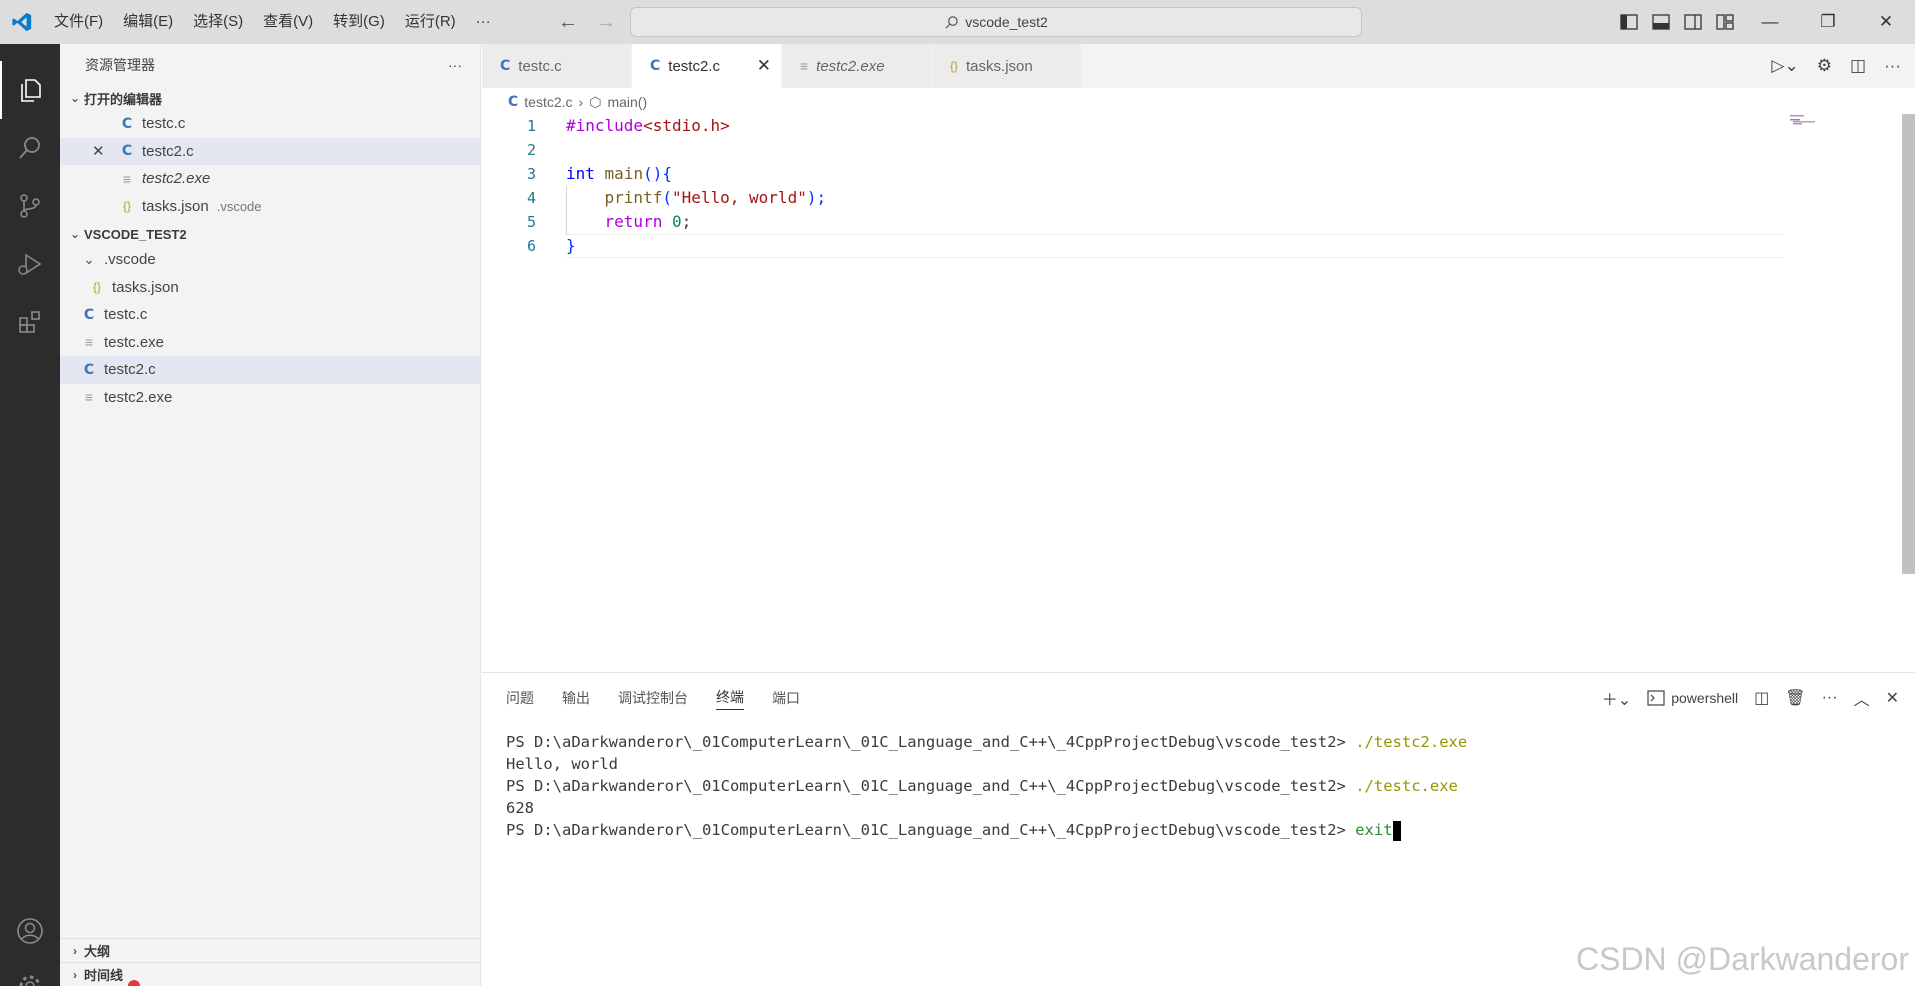 The height and width of the screenshot is (986, 1915). Describe the element at coordinates (30, 148) in the screenshot. I see `search-view-icon` at that location.